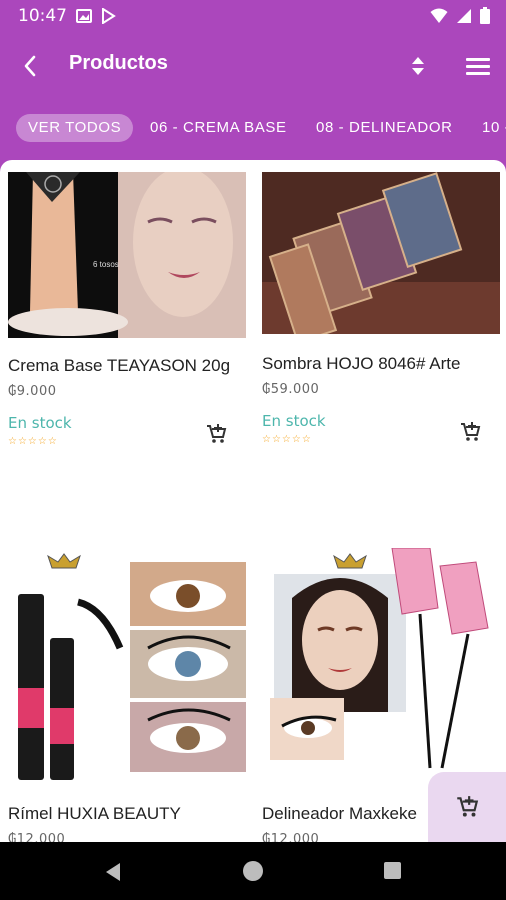  I want to click on nav-home-button, so click(253, 871).